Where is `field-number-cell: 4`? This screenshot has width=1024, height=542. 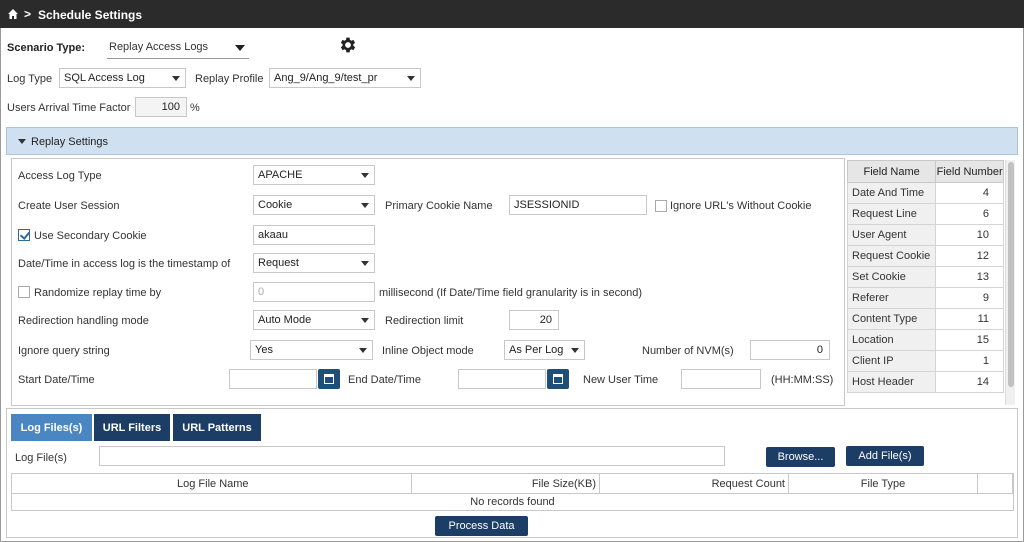
field-number-cell: 4 is located at coordinates (969, 193).